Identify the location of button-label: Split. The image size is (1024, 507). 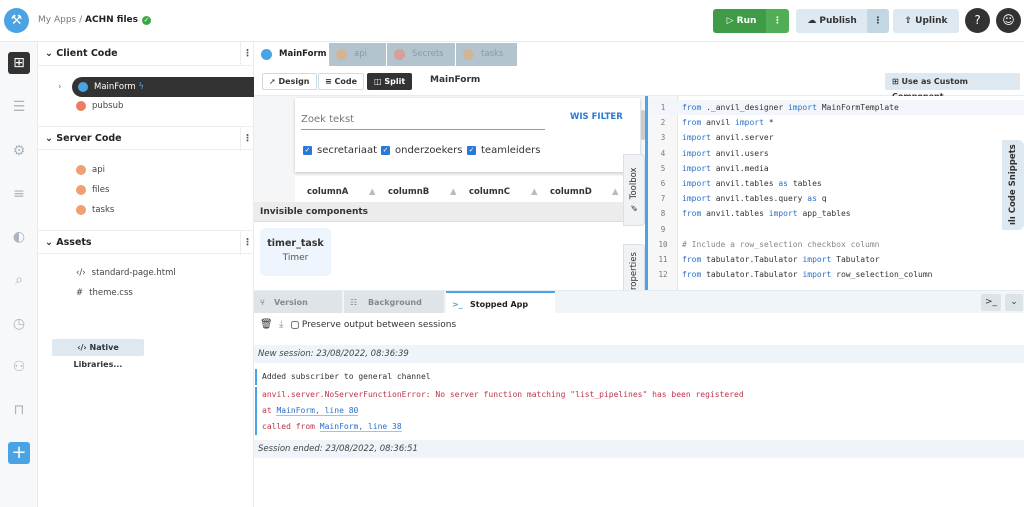
(395, 81).